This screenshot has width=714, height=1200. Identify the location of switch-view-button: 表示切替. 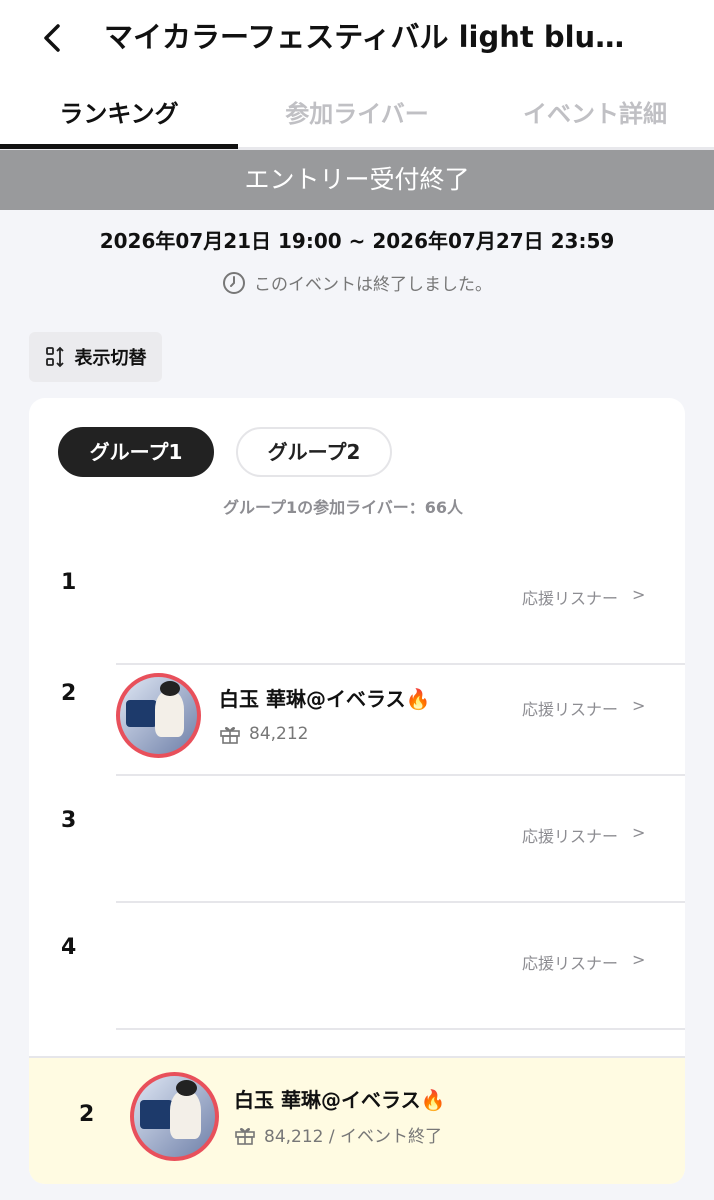
(95, 357).